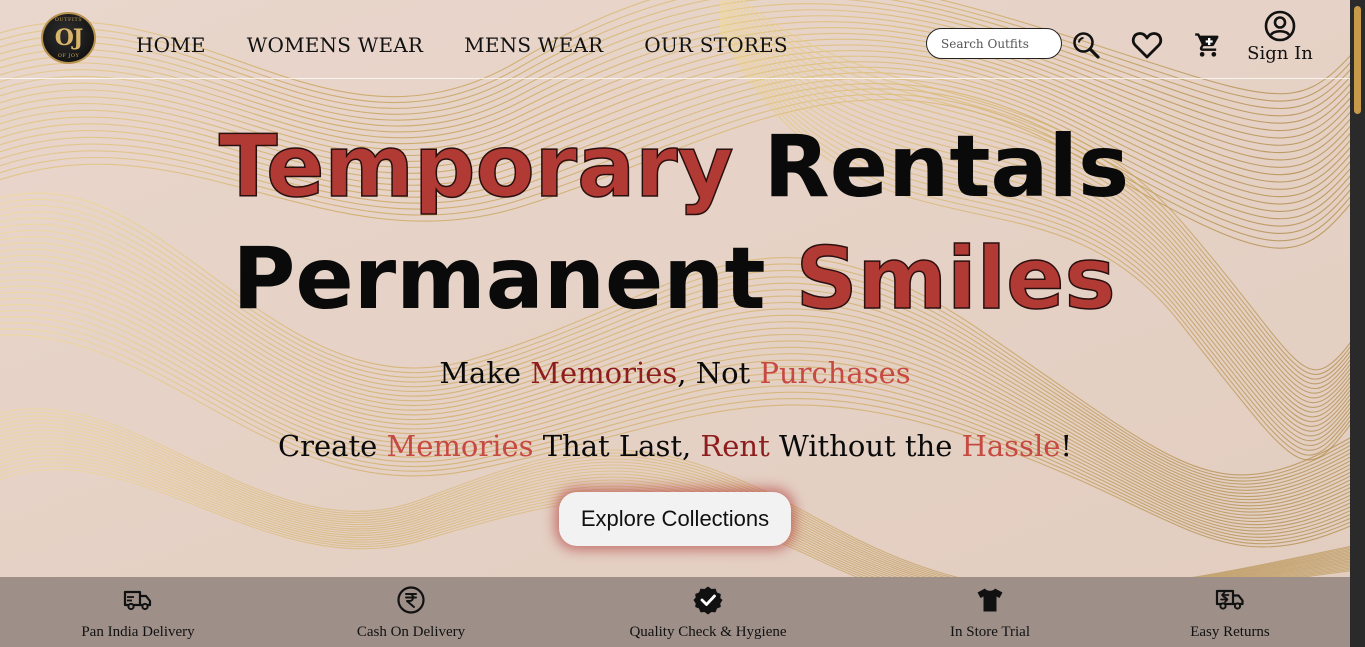 The height and width of the screenshot is (647, 1365). Describe the element at coordinates (990, 600) in the screenshot. I see `tshirt-icon` at that location.